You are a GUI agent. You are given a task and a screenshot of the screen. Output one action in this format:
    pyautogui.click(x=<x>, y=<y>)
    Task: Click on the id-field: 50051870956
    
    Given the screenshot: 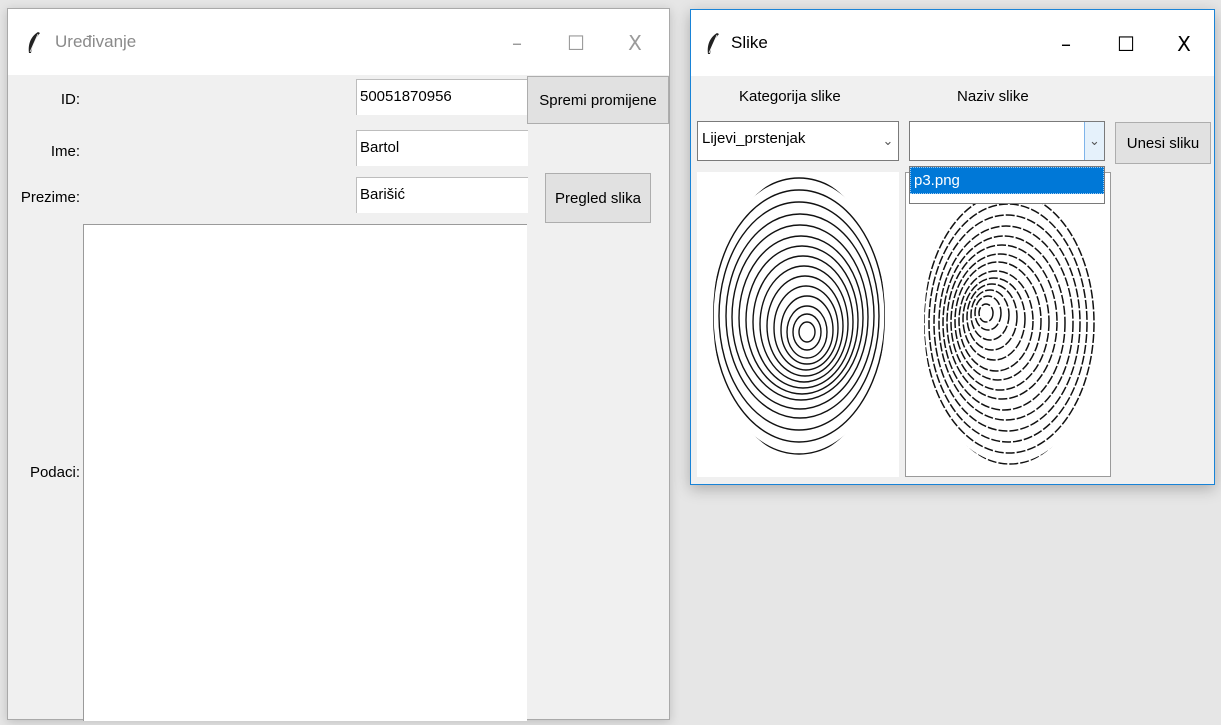 What is the action you would take?
    pyautogui.click(x=442, y=97)
    